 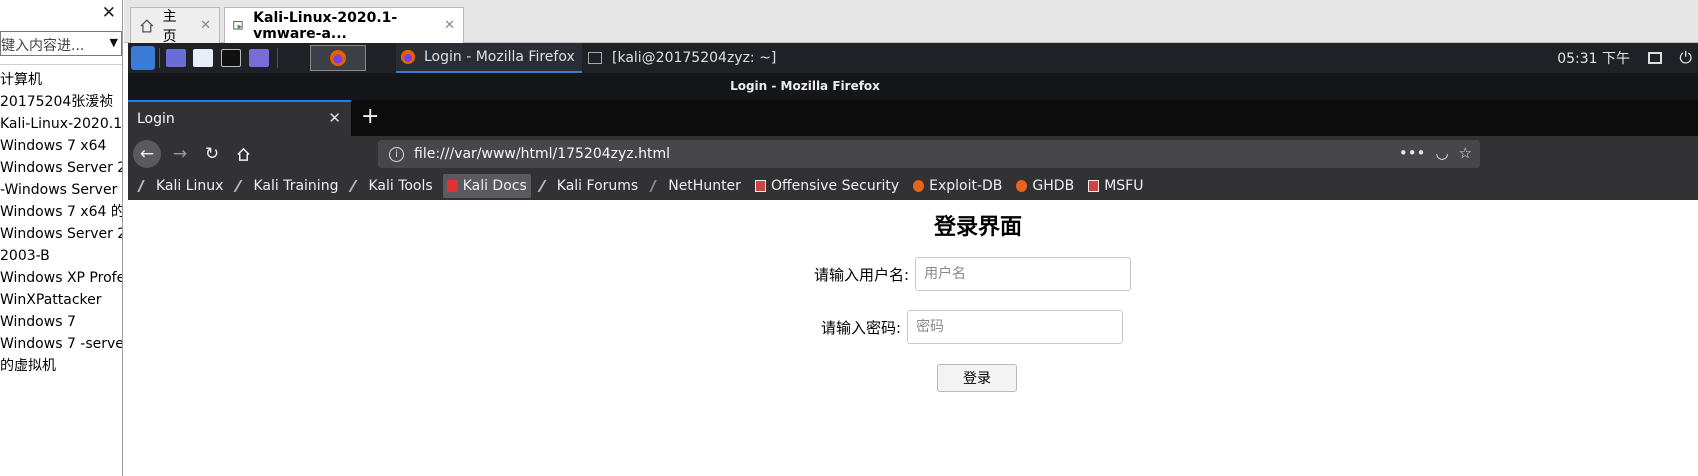 I want to click on reload-icon: ↻, so click(x=212, y=154).